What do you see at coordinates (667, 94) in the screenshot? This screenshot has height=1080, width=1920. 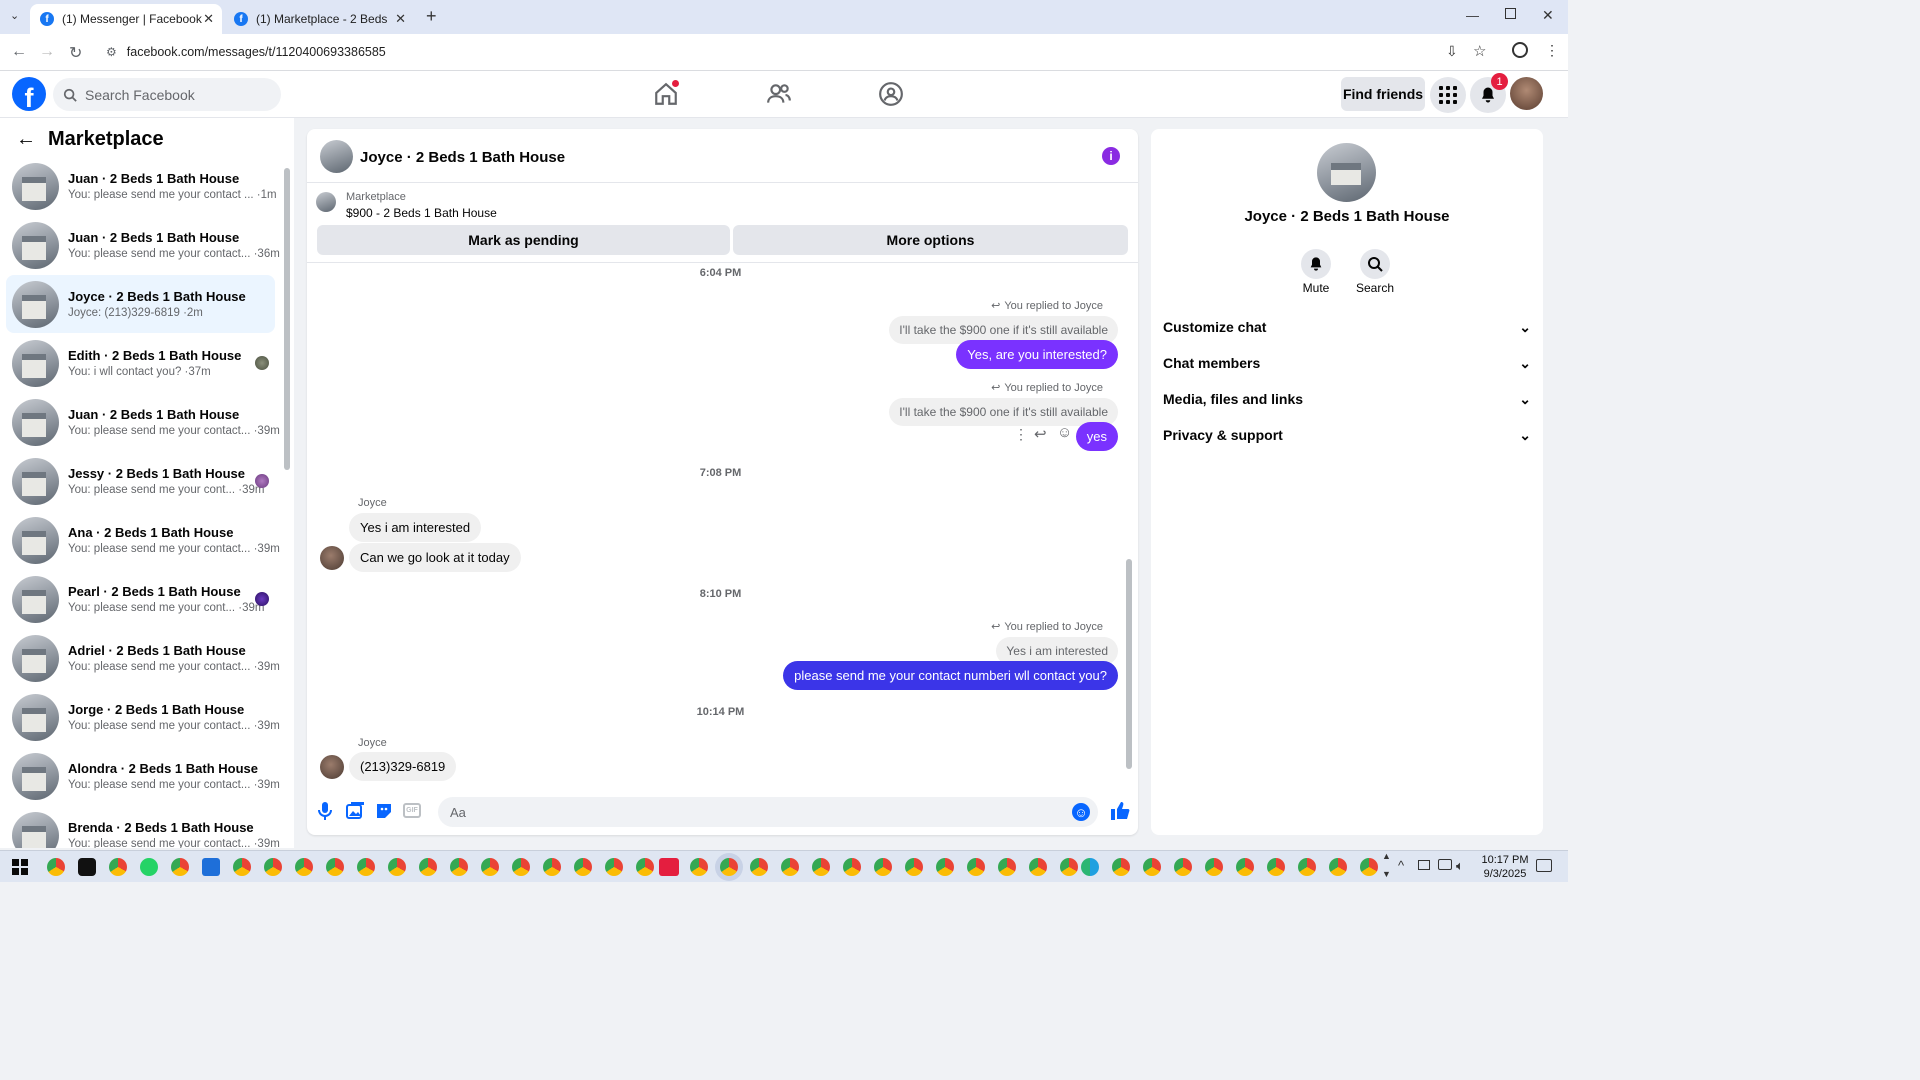 I see `home-icon` at bounding box center [667, 94].